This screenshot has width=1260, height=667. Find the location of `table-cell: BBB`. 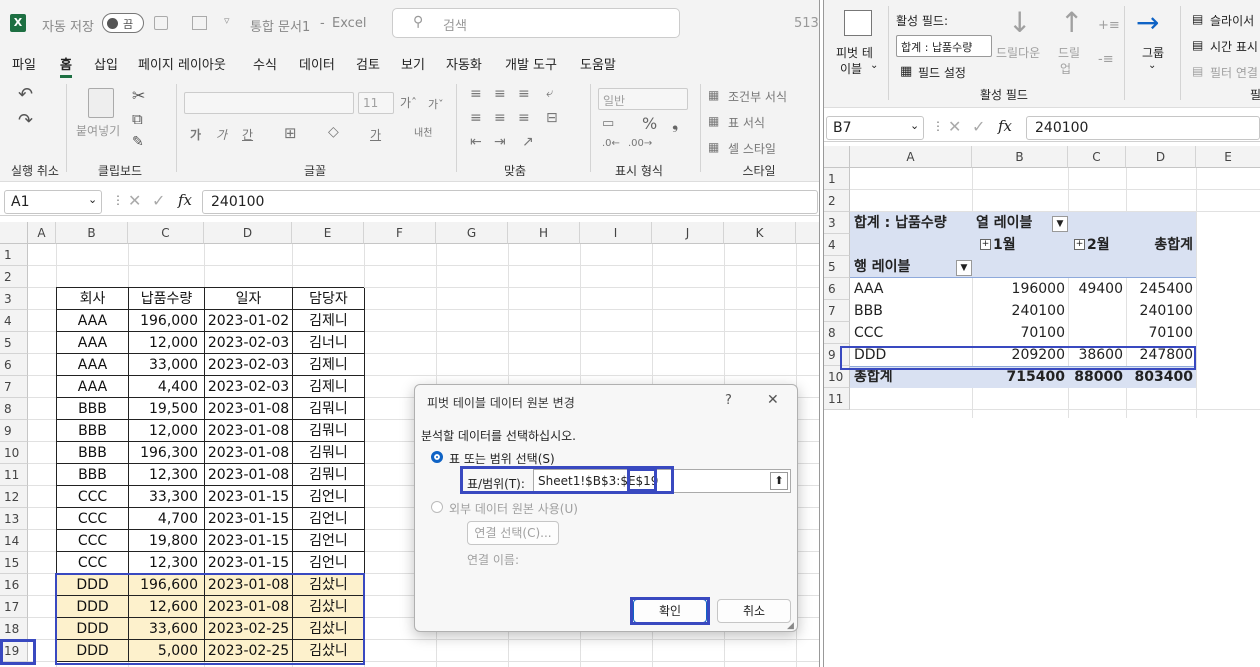

table-cell: BBB is located at coordinates (93, 453).